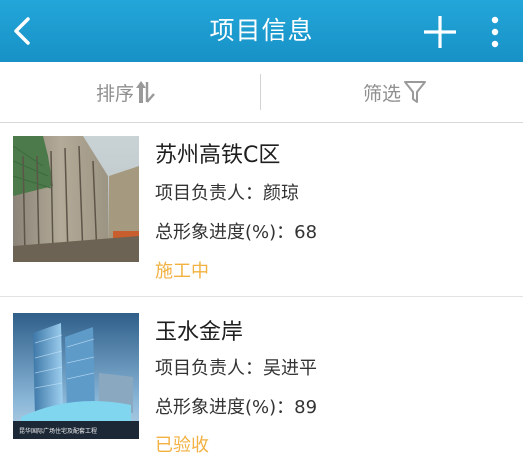  Describe the element at coordinates (218, 155) in the screenshot. I see `project-name: 苏州高铁C区` at that location.